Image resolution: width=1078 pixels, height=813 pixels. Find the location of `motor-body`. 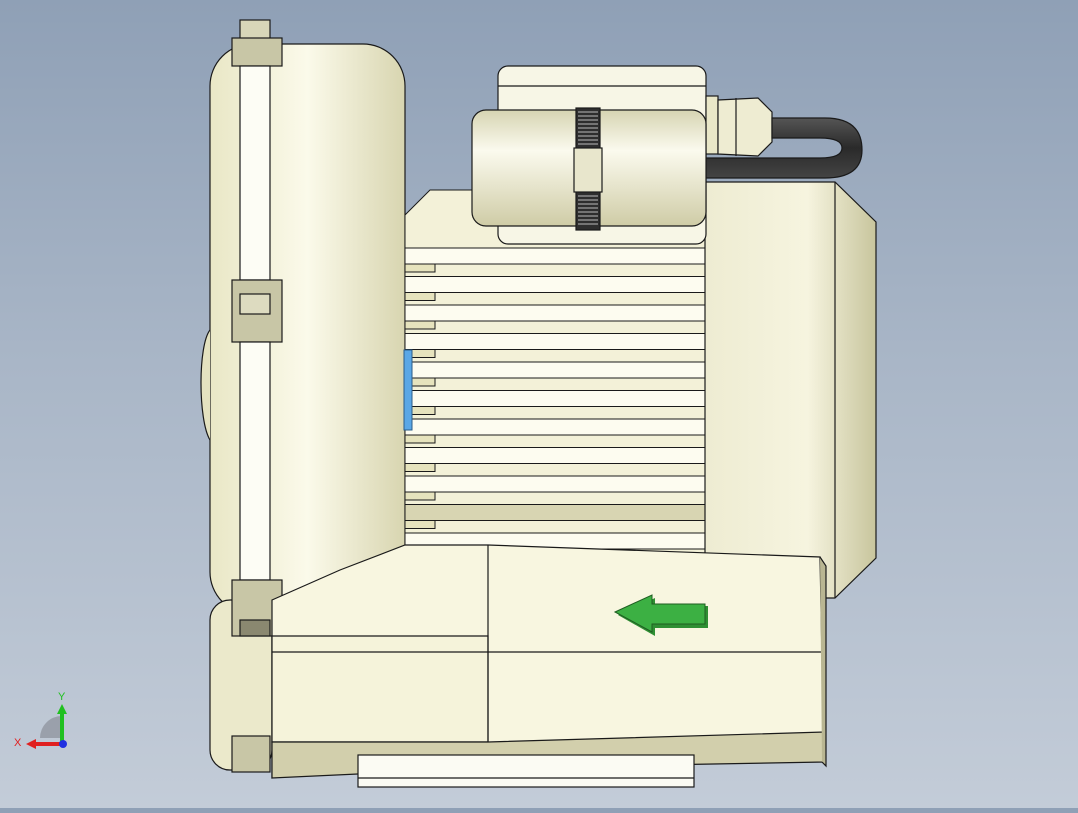

motor-body is located at coordinates (554, 373).